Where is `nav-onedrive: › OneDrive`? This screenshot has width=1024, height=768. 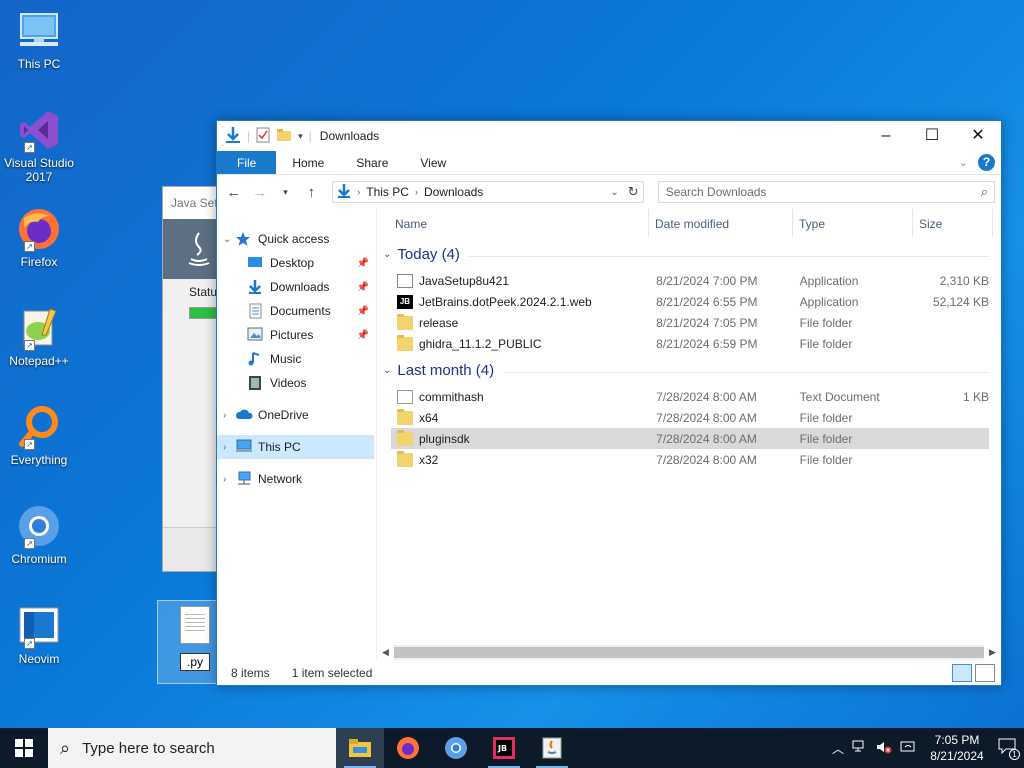 nav-onedrive: › OneDrive is located at coordinates (266, 415).